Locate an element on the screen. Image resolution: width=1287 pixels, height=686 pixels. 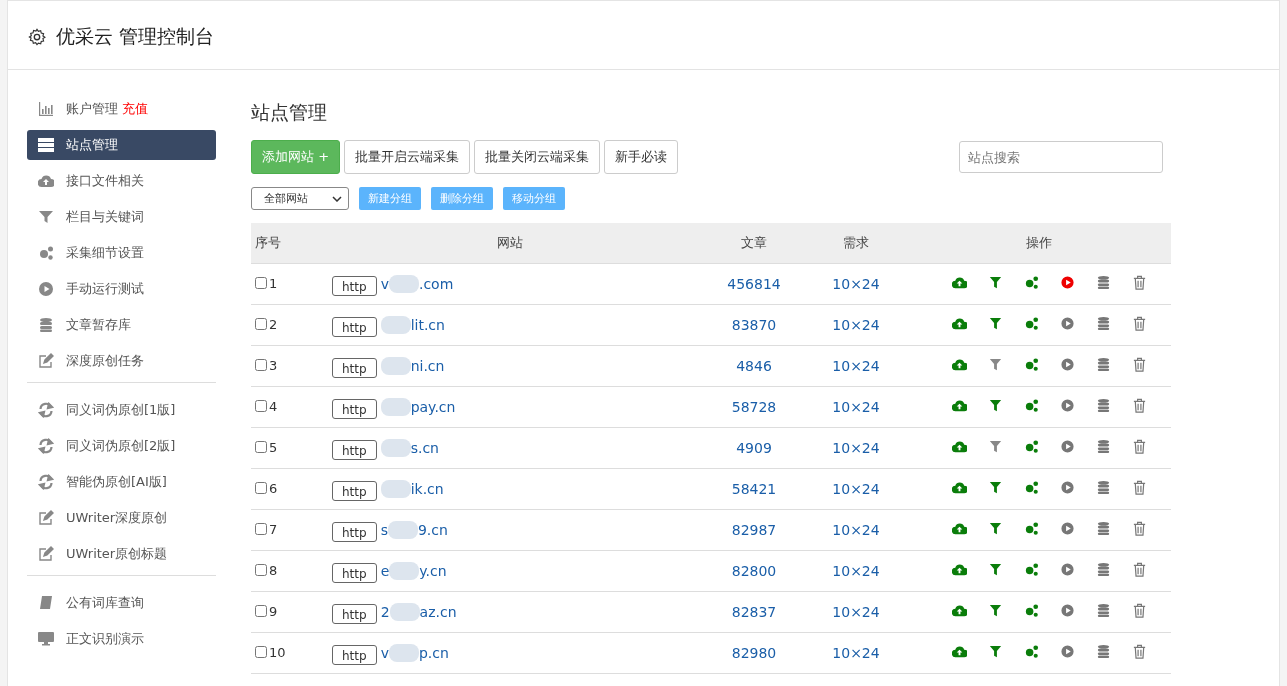
site-link: v p.cn is located at coordinates (414, 653).